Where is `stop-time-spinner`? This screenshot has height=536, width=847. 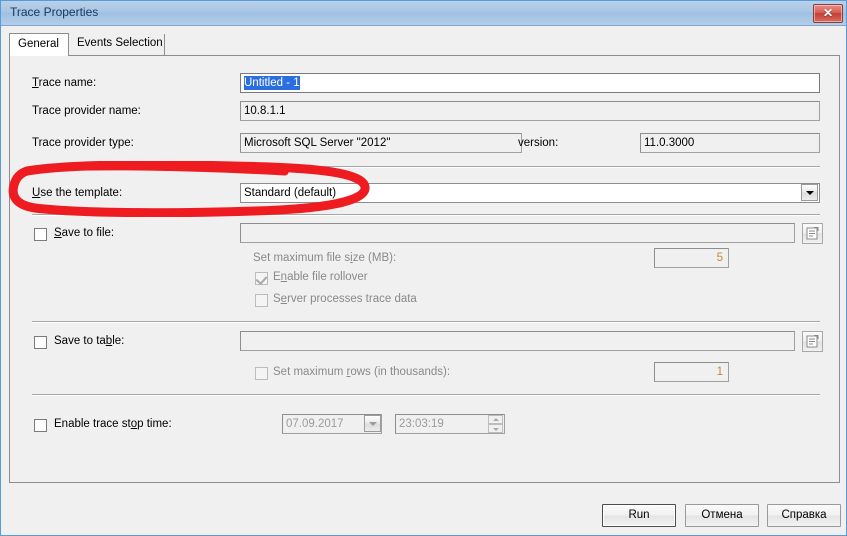 stop-time-spinner is located at coordinates (495, 424).